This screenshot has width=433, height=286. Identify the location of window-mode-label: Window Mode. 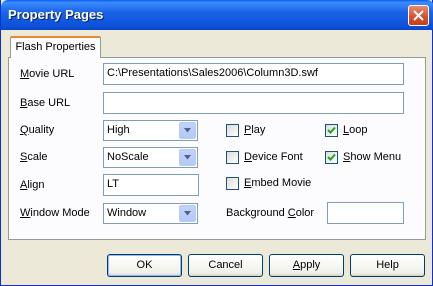
(55, 213).